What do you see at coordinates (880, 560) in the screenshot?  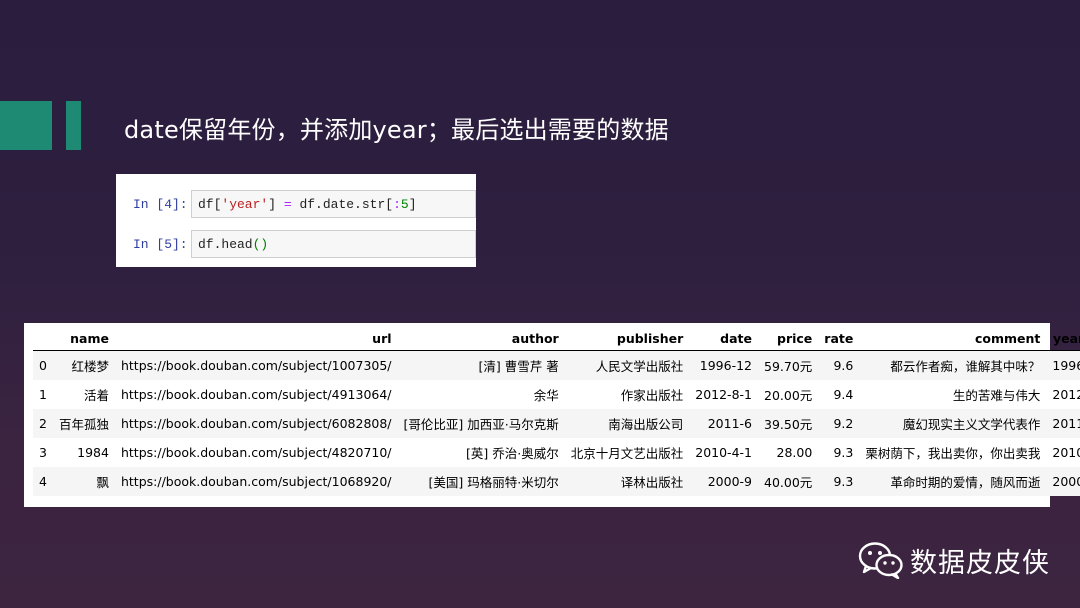 I see `wechat-icon` at bounding box center [880, 560].